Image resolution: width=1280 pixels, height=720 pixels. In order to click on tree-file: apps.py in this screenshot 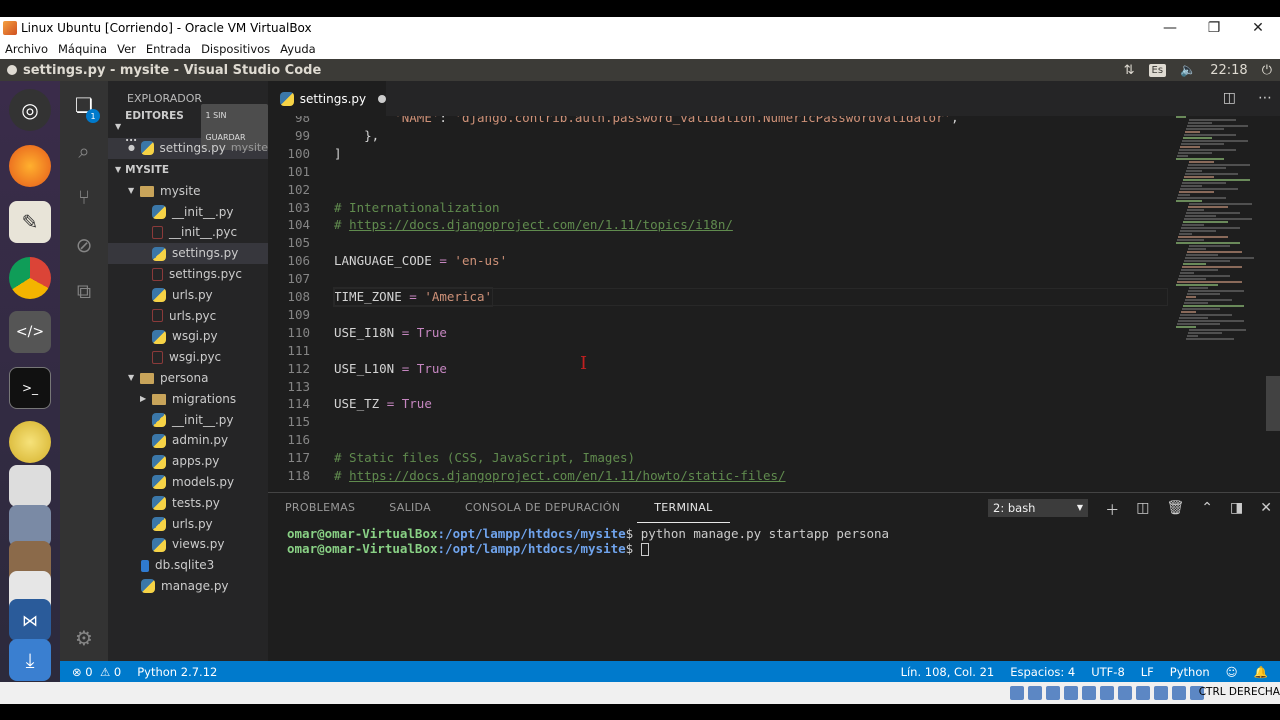, I will do `click(188, 461)`.